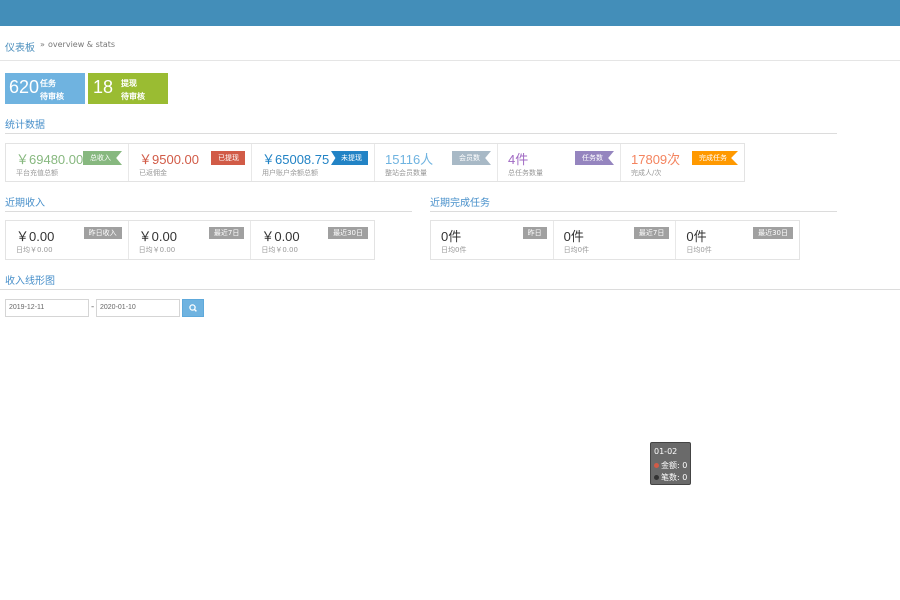 The width and height of the screenshot is (900, 600). I want to click on stat-label: 整站会员数量, so click(406, 173).